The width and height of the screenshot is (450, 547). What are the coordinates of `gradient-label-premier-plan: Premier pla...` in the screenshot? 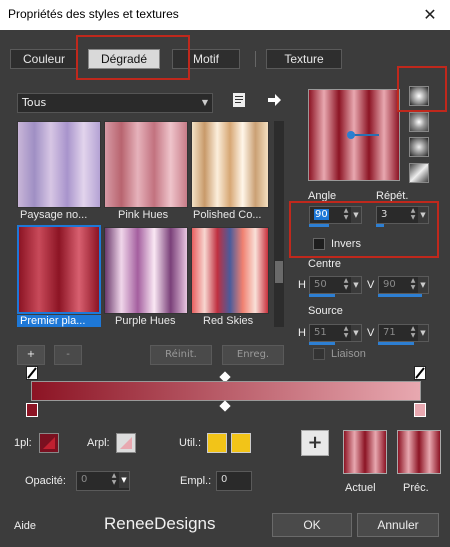 It's located at (59, 321).